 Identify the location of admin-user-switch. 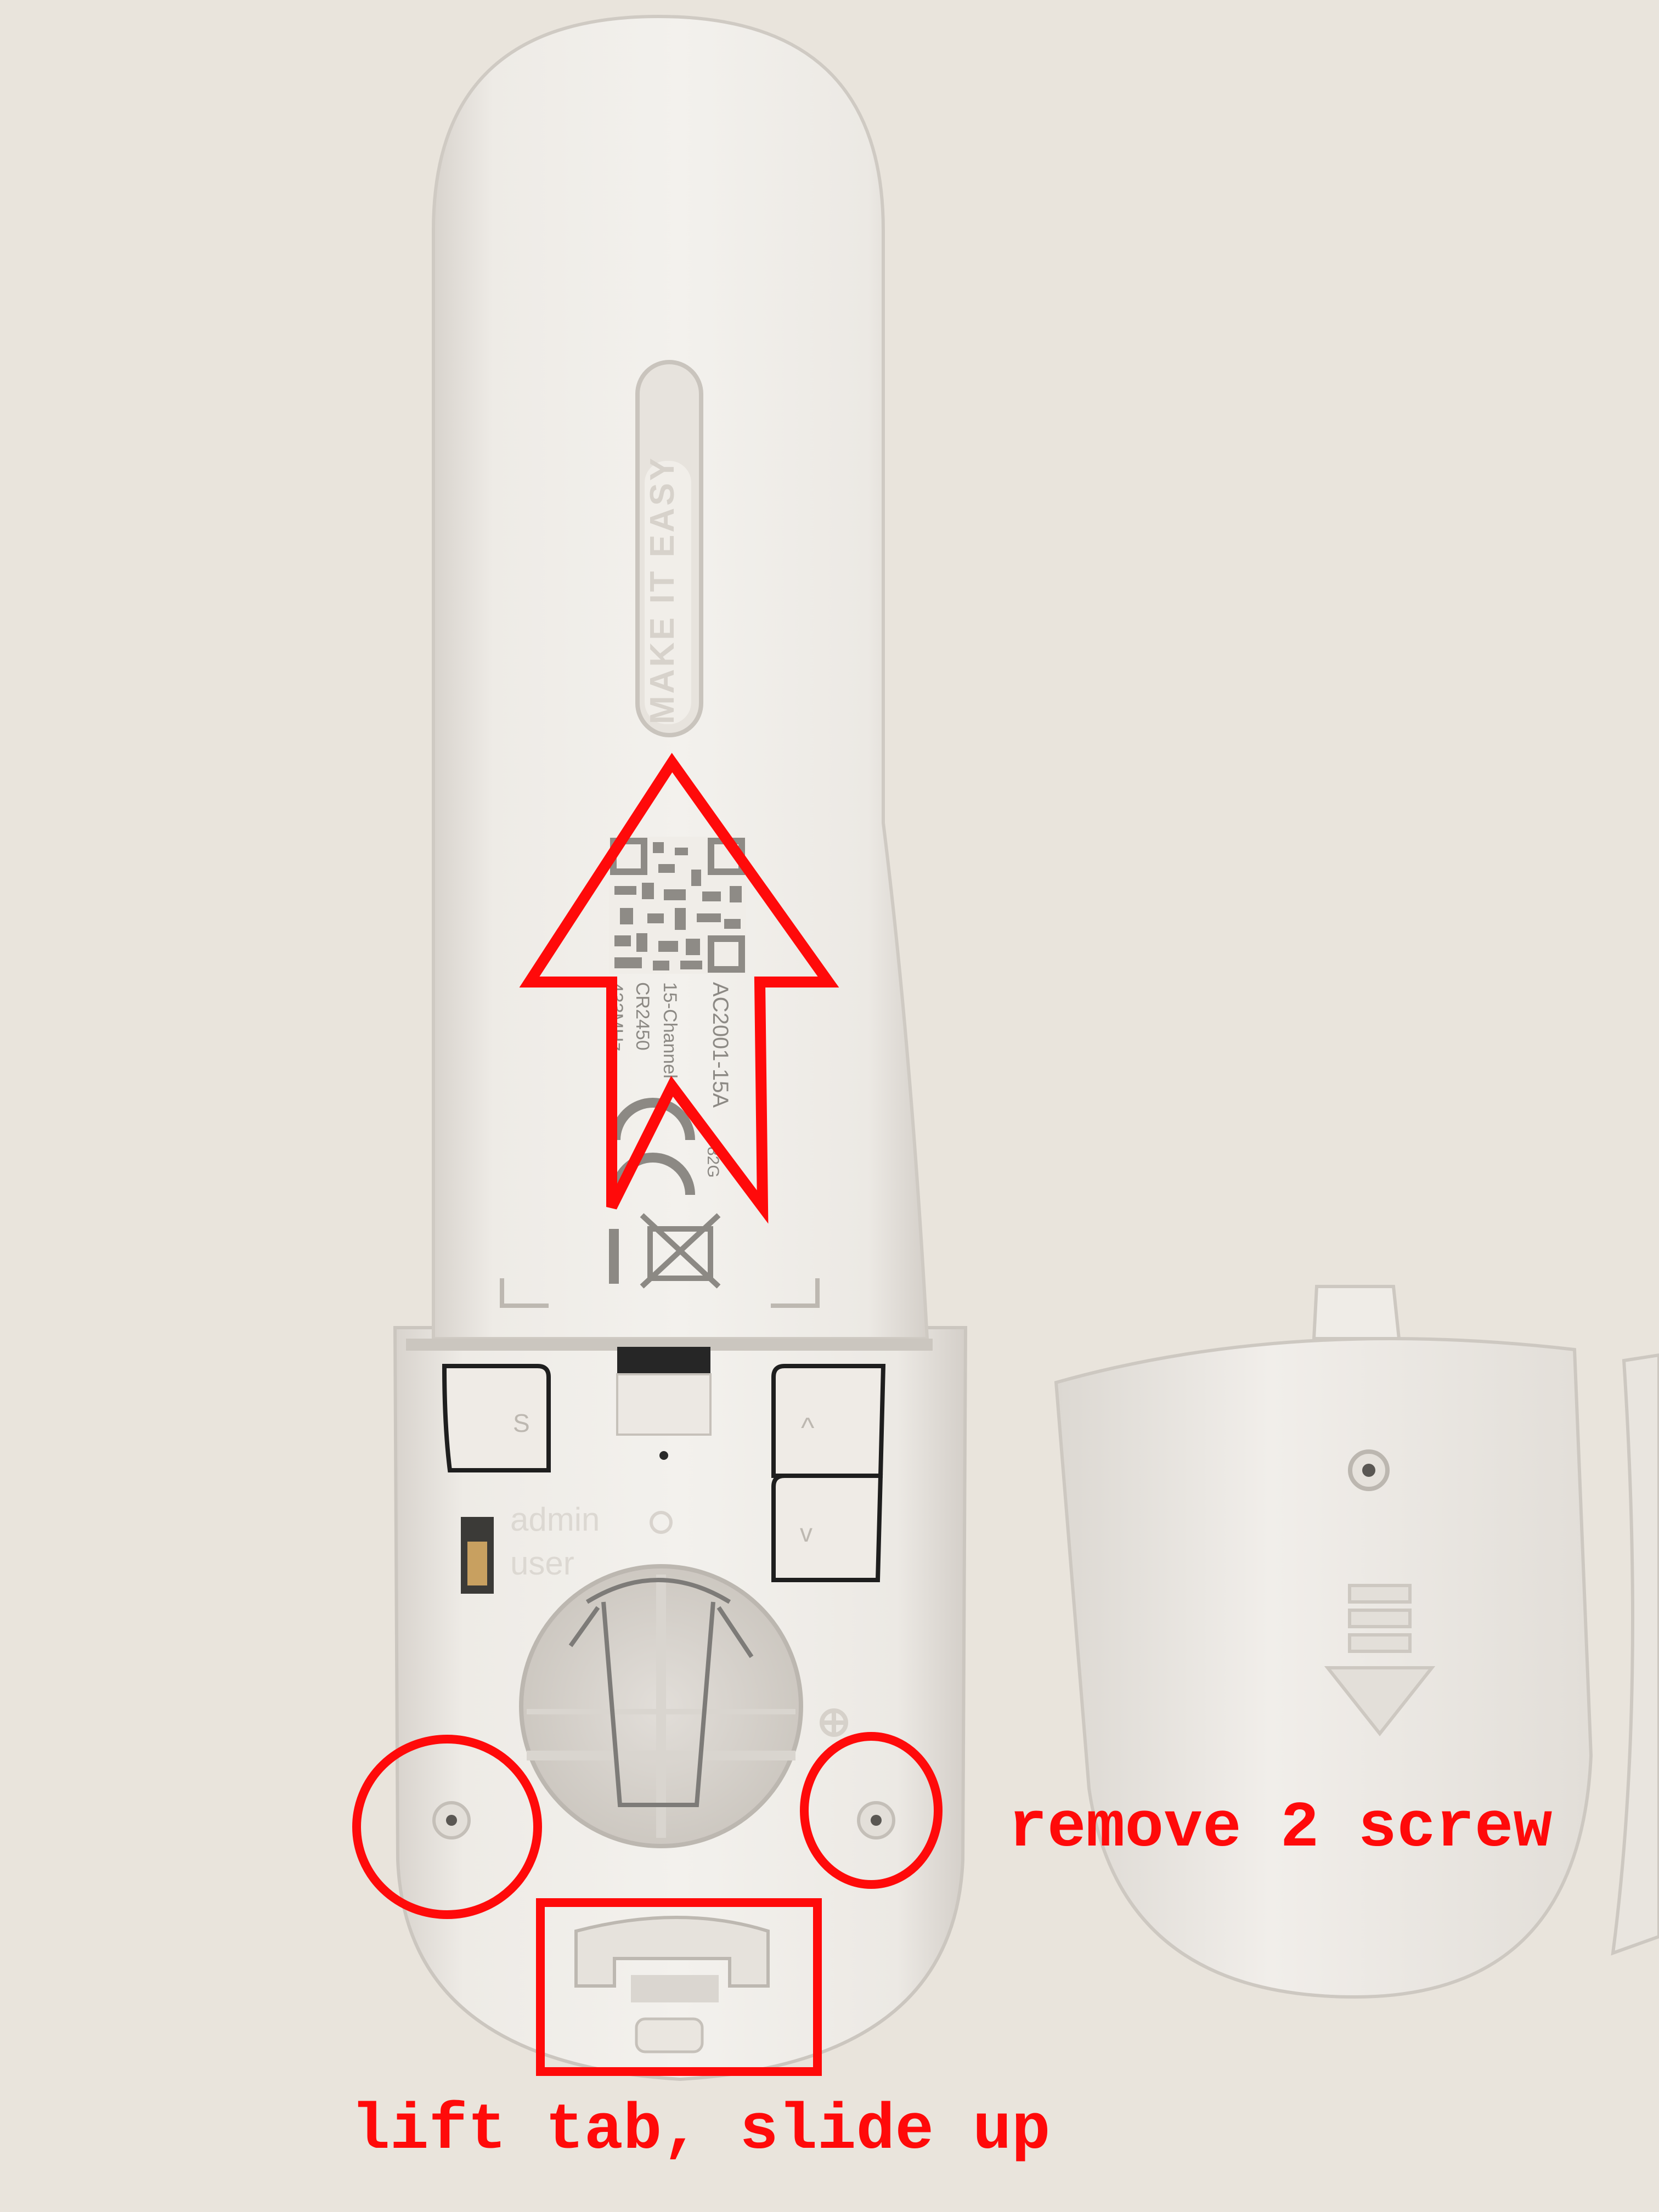
(478, 1555).